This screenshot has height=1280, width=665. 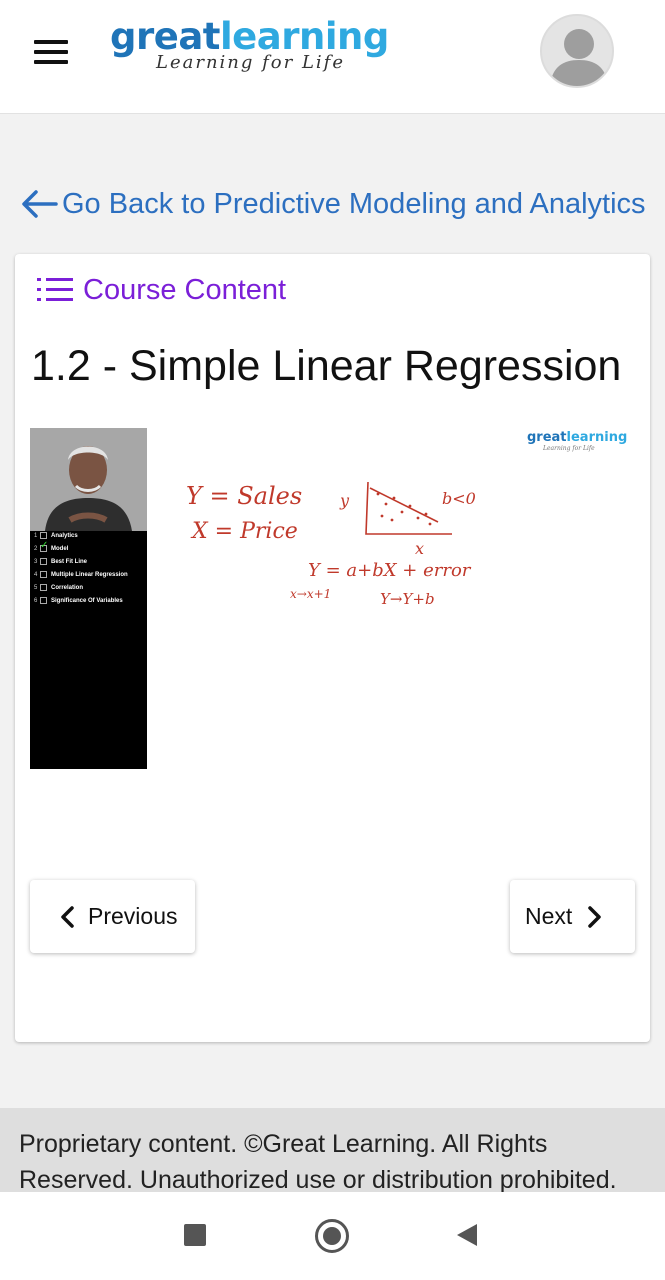 What do you see at coordinates (255, 46) in the screenshot?
I see `greatlearning-logo: greatlearning Learning for Life` at bounding box center [255, 46].